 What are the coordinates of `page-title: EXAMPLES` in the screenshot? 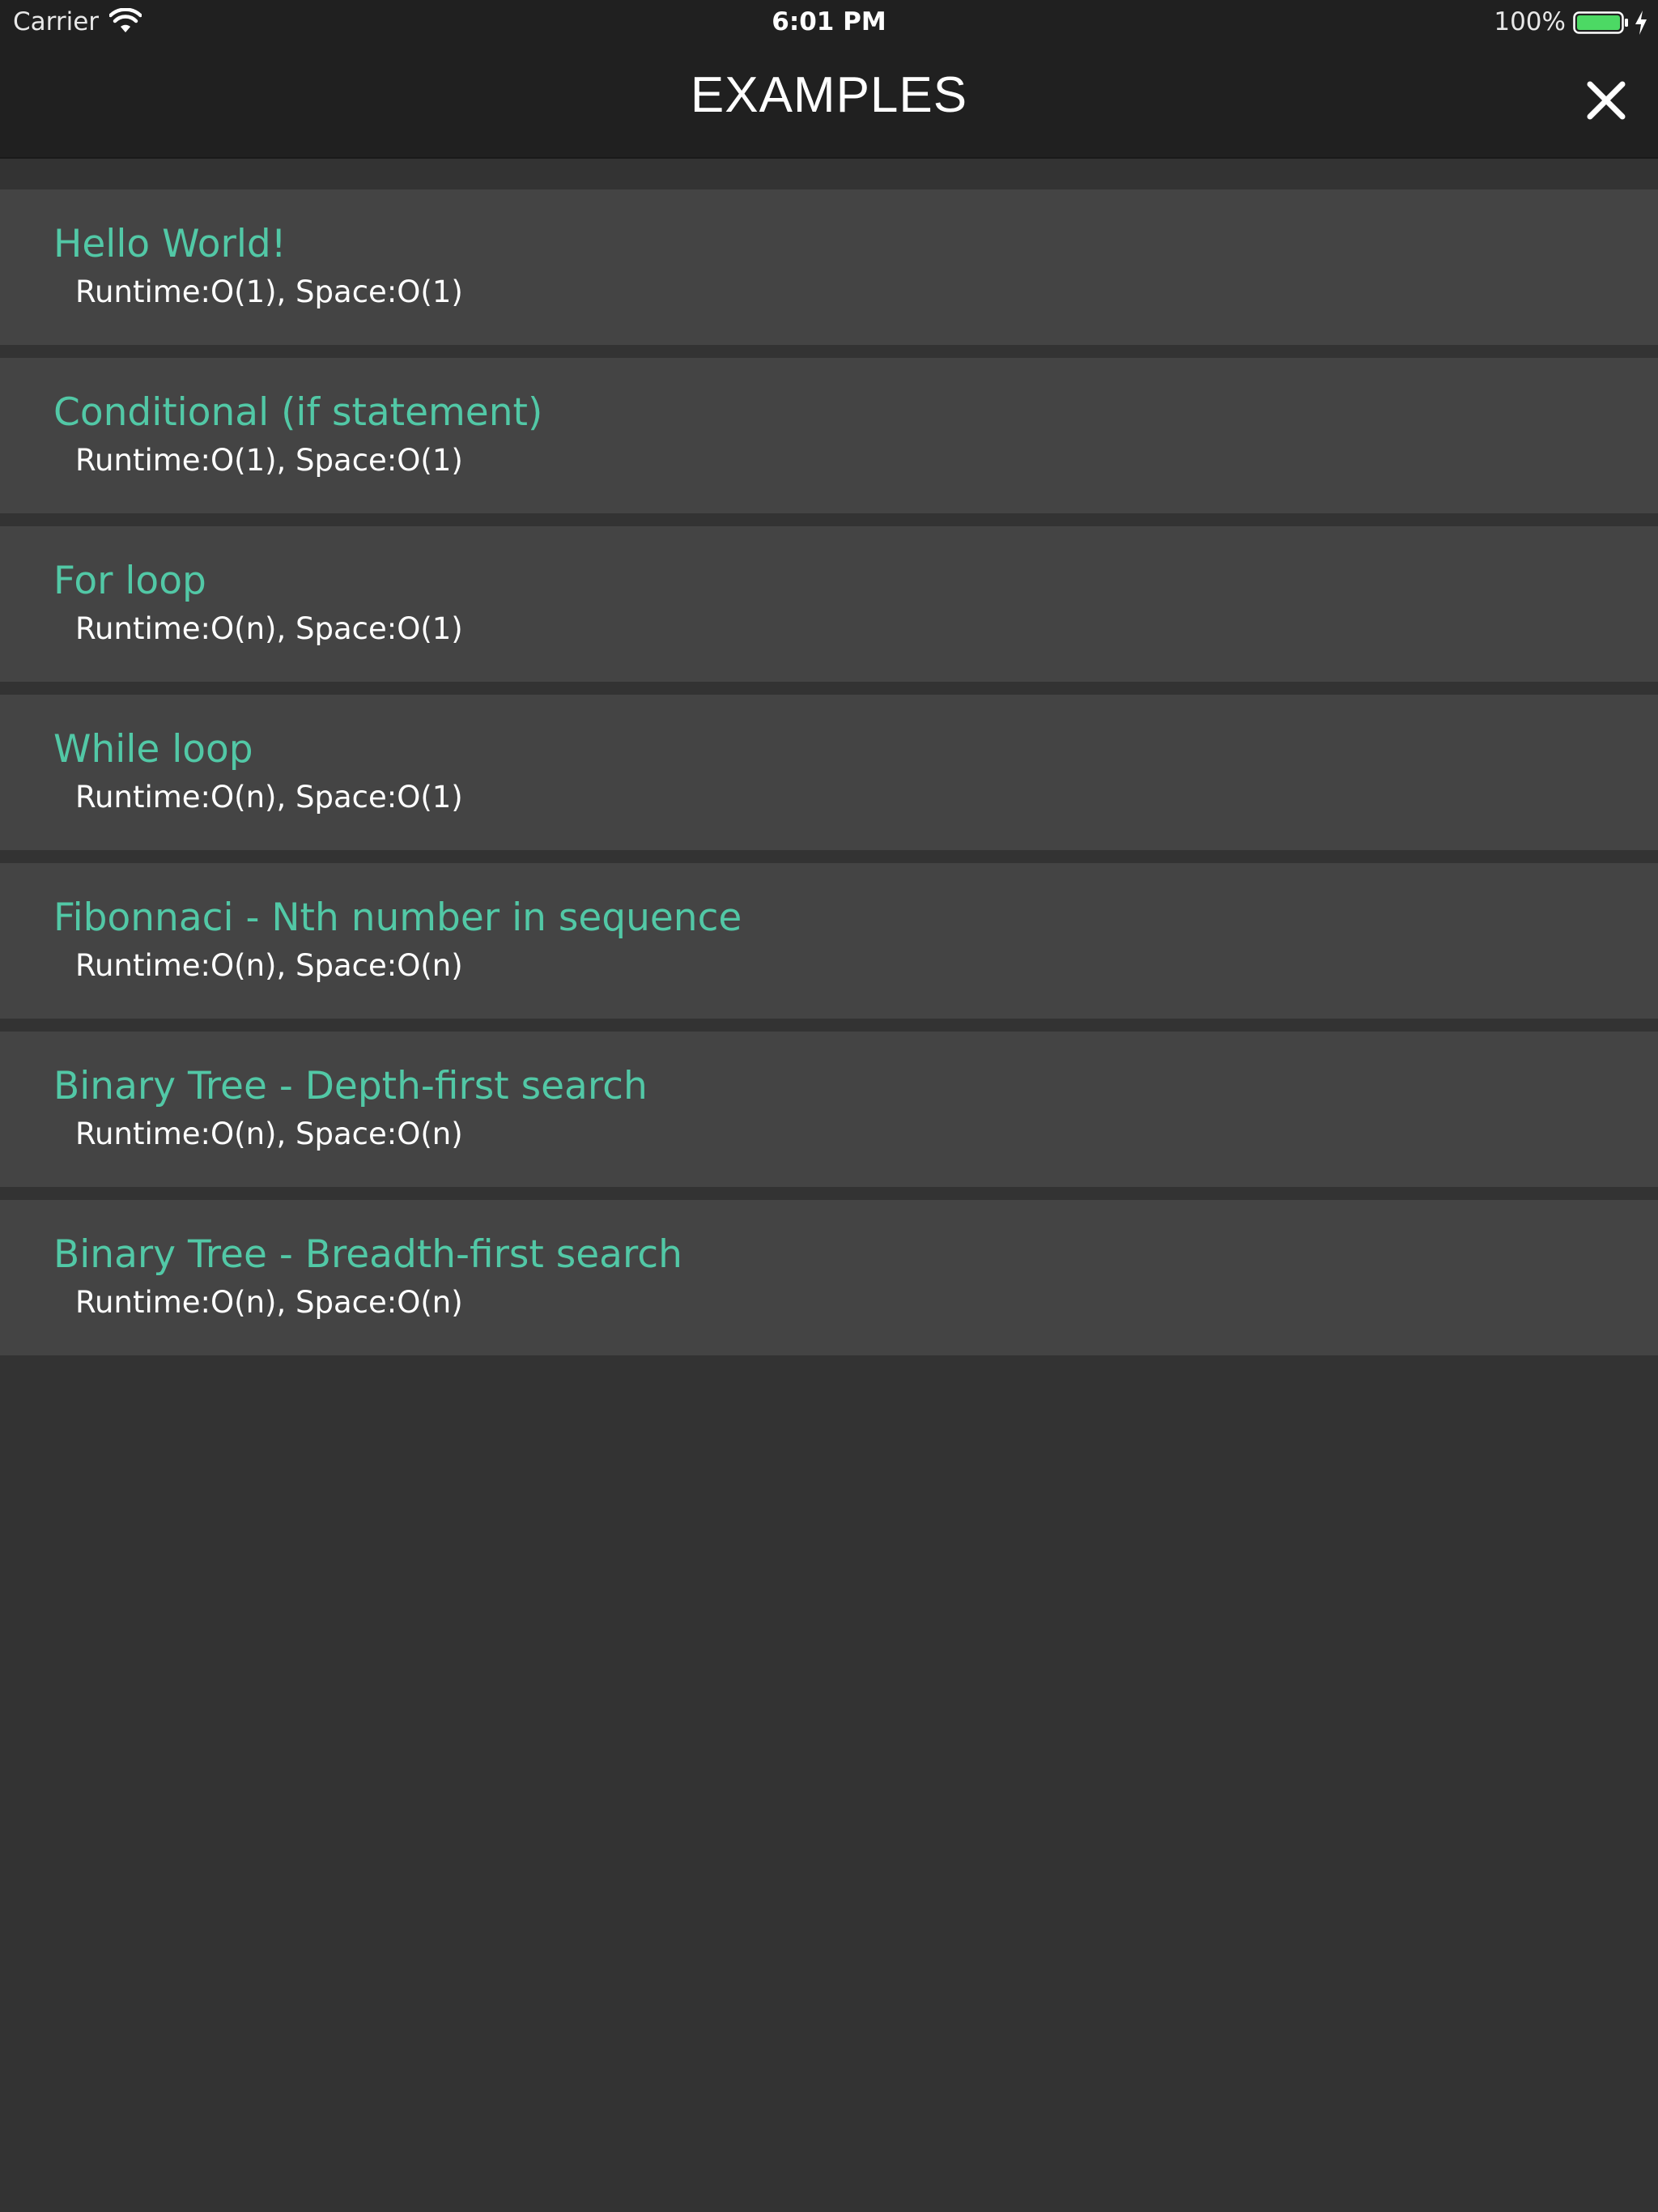 It's located at (829, 95).